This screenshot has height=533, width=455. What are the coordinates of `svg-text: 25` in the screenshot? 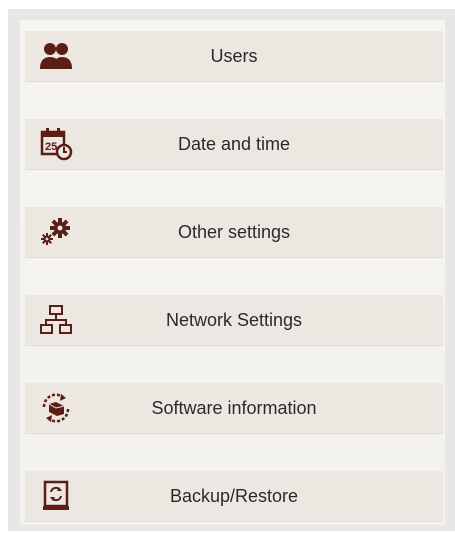 It's located at (51, 147).